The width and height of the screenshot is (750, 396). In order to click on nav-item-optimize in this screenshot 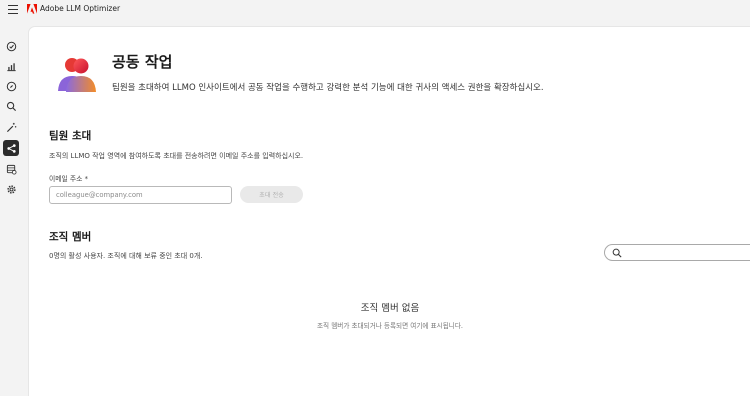, I will do `click(11, 127)`.